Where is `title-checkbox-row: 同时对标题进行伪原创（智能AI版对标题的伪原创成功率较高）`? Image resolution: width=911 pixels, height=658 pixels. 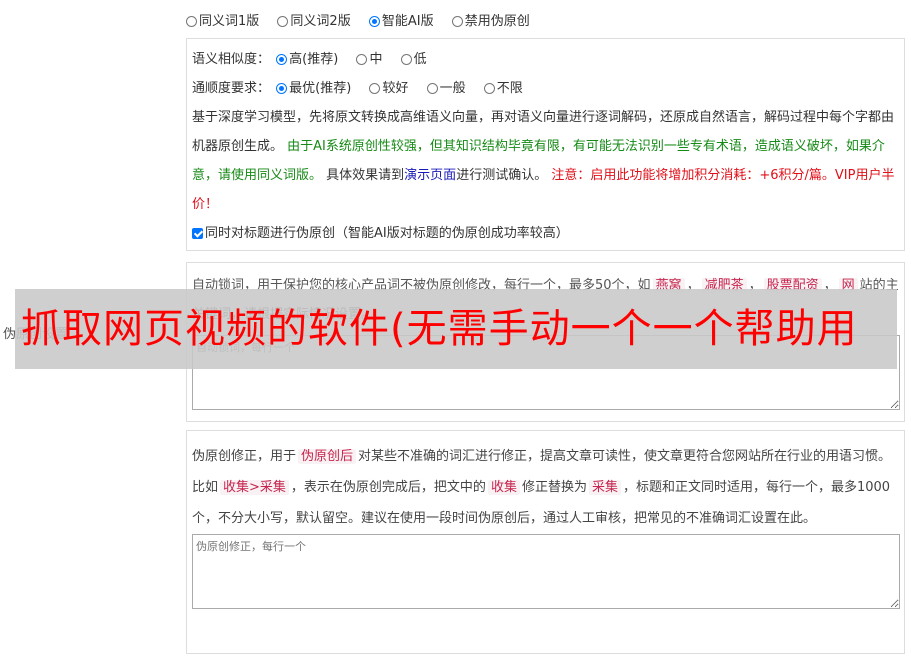 title-checkbox-row: 同时对标题进行伪原创（智能AI版对标题的伪原创成功率较高） is located at coordinates (545, 233).